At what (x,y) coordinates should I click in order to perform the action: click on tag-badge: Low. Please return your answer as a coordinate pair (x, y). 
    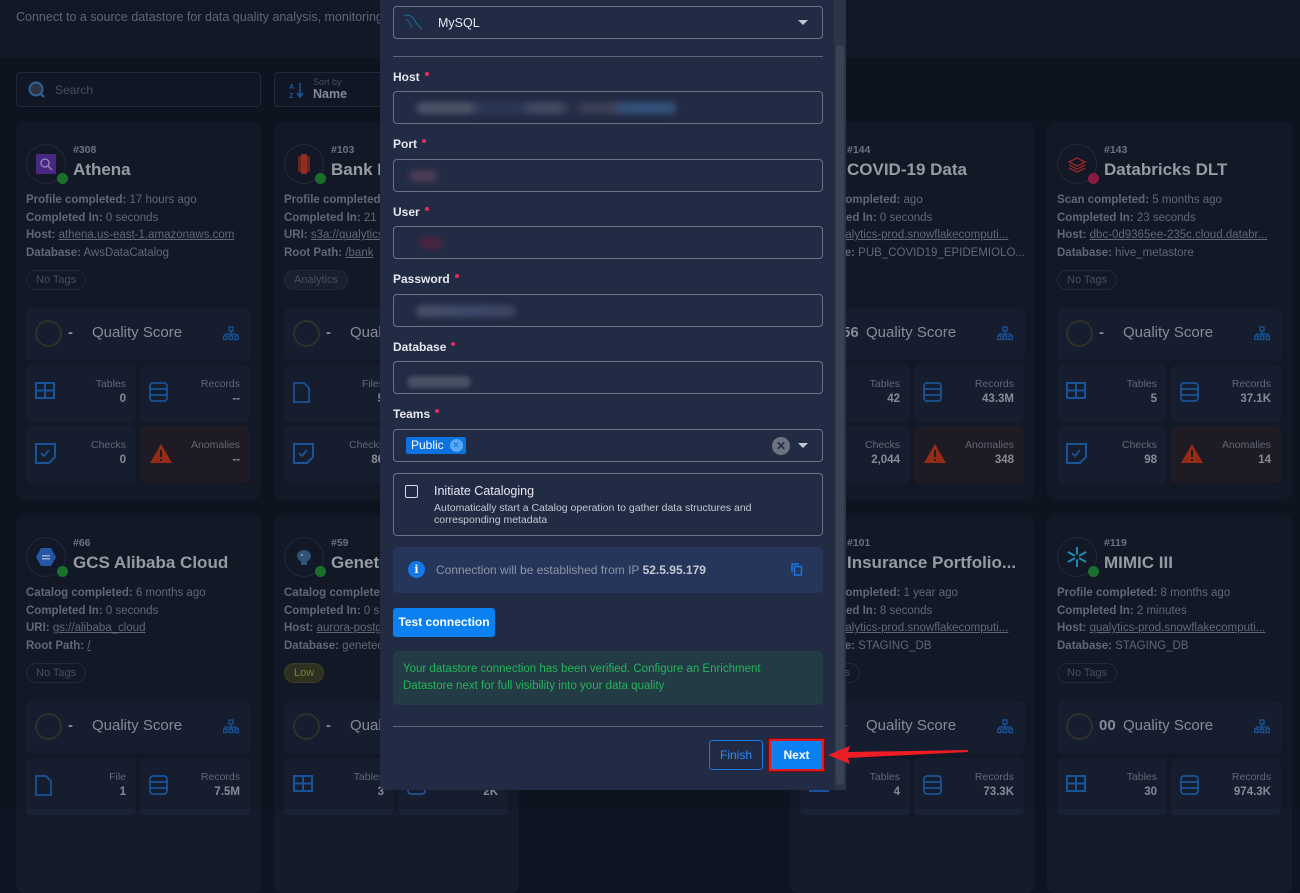
    Looking at the image, I should click on (304, 673).